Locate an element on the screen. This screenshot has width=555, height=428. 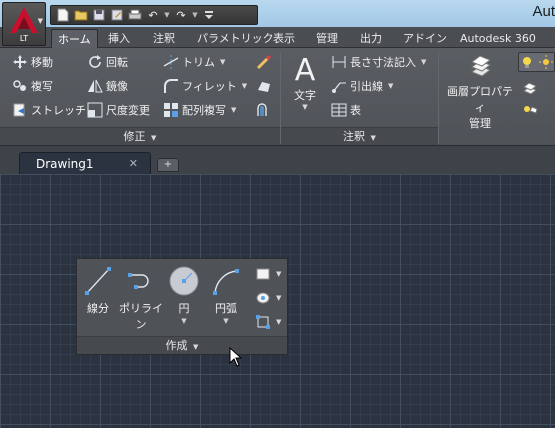
table-icon is located at coordinates (339, 110).